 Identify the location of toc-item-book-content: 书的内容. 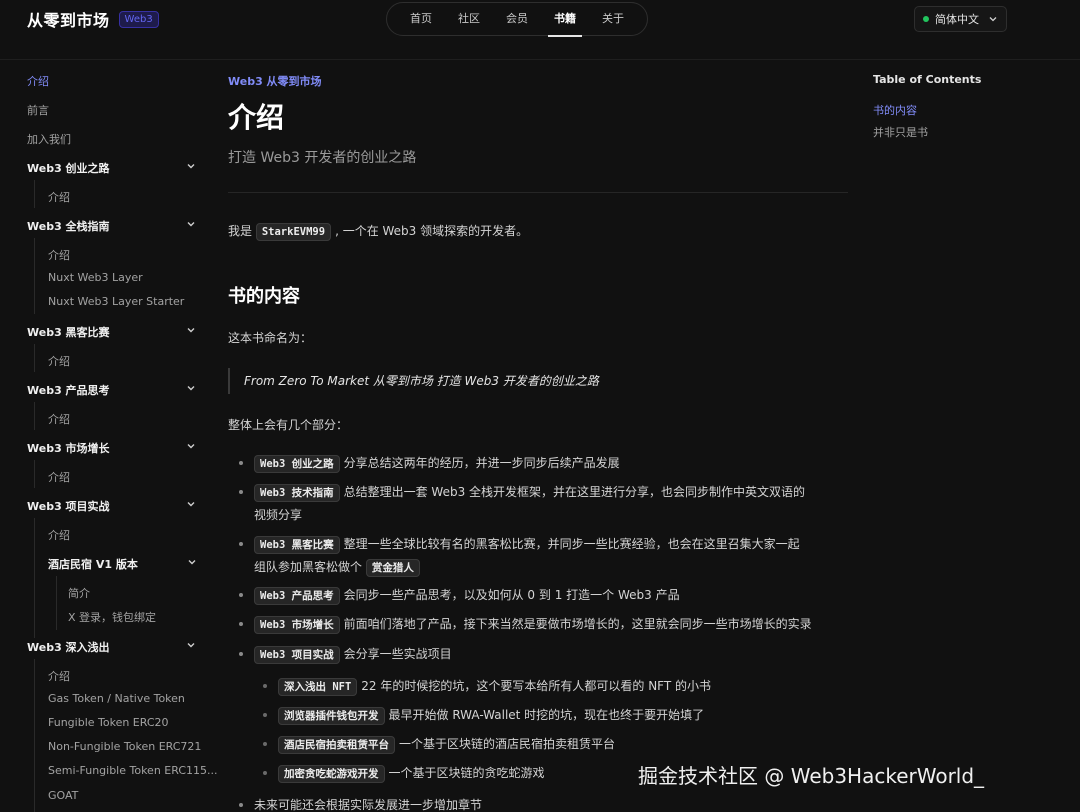
(895, 110).